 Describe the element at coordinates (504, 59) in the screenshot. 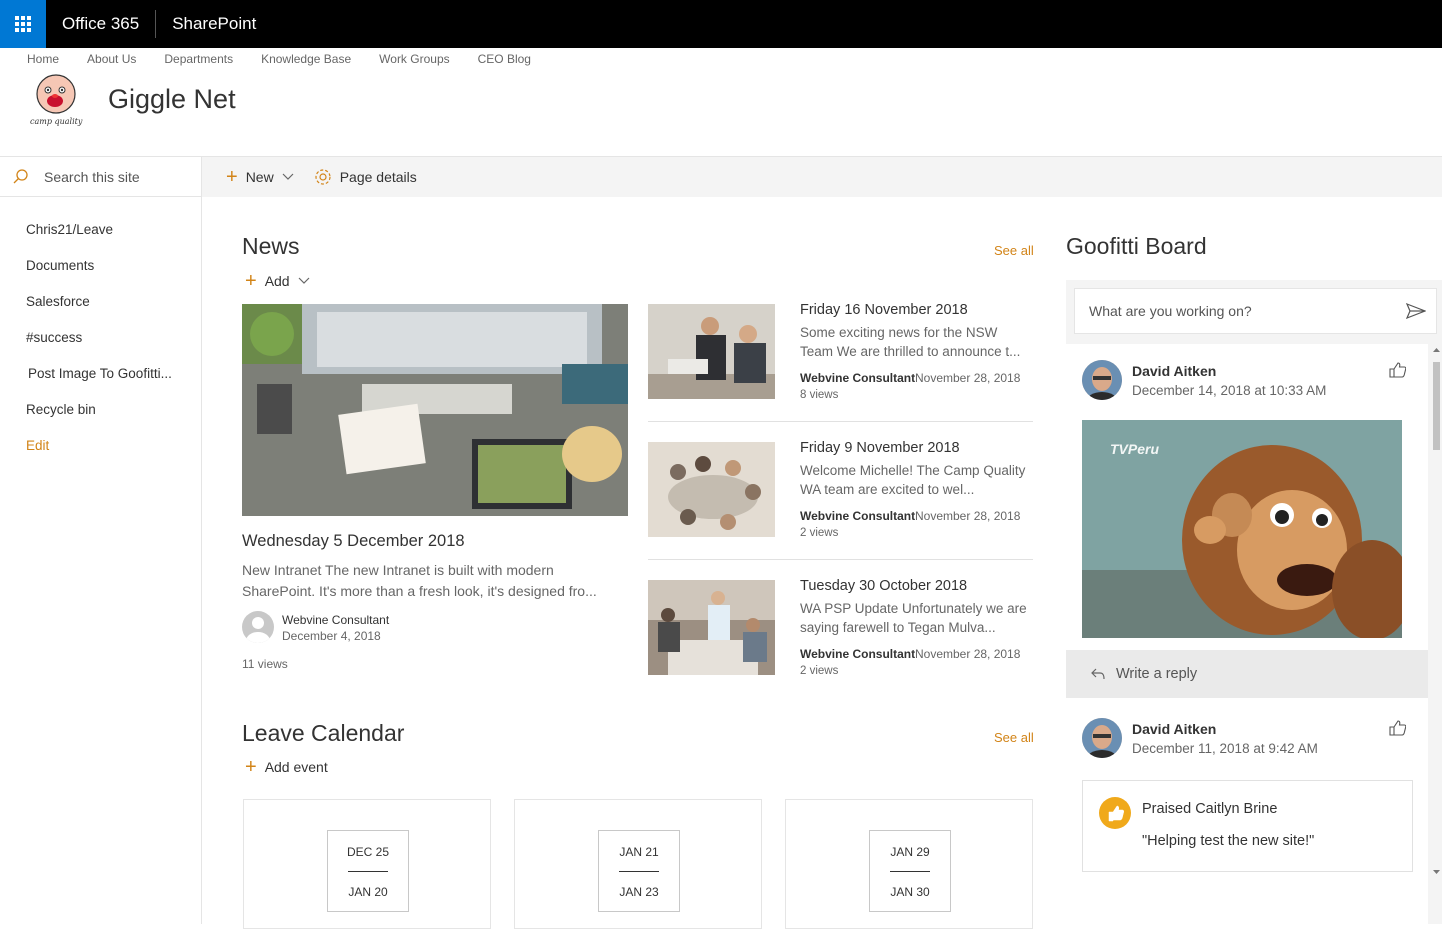

I see `topnav-ceo-blog: CEO Blog` at that location.